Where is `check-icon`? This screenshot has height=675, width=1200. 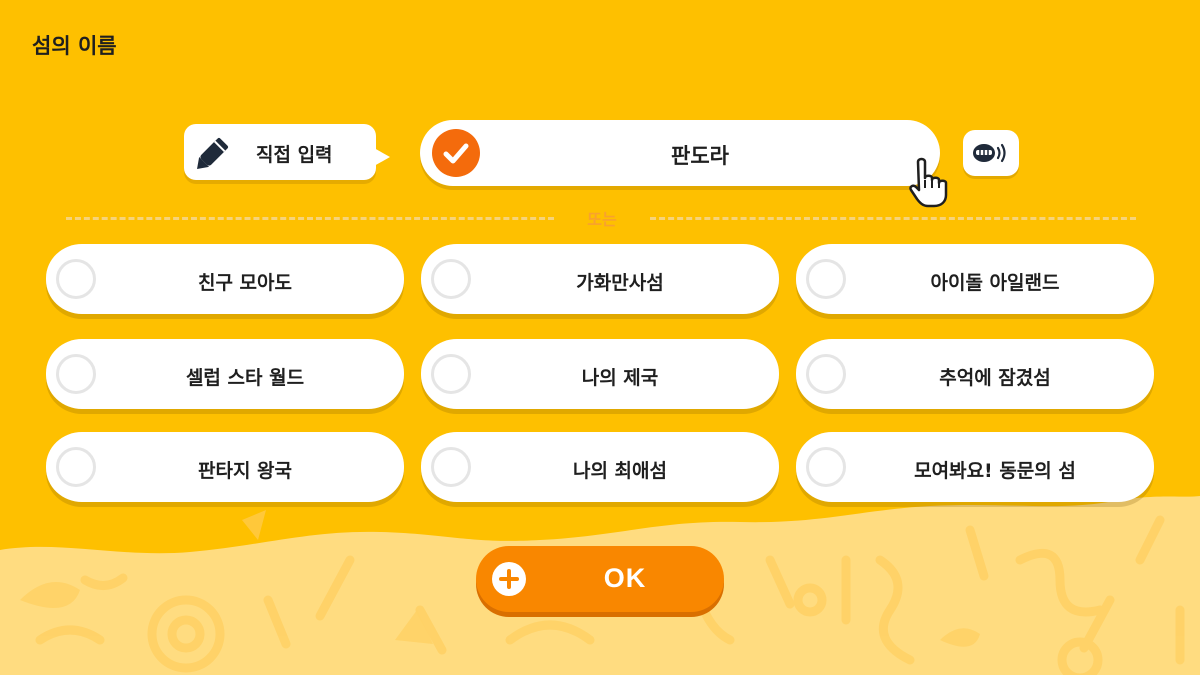 check-icon is located at coordinates (456, 153).